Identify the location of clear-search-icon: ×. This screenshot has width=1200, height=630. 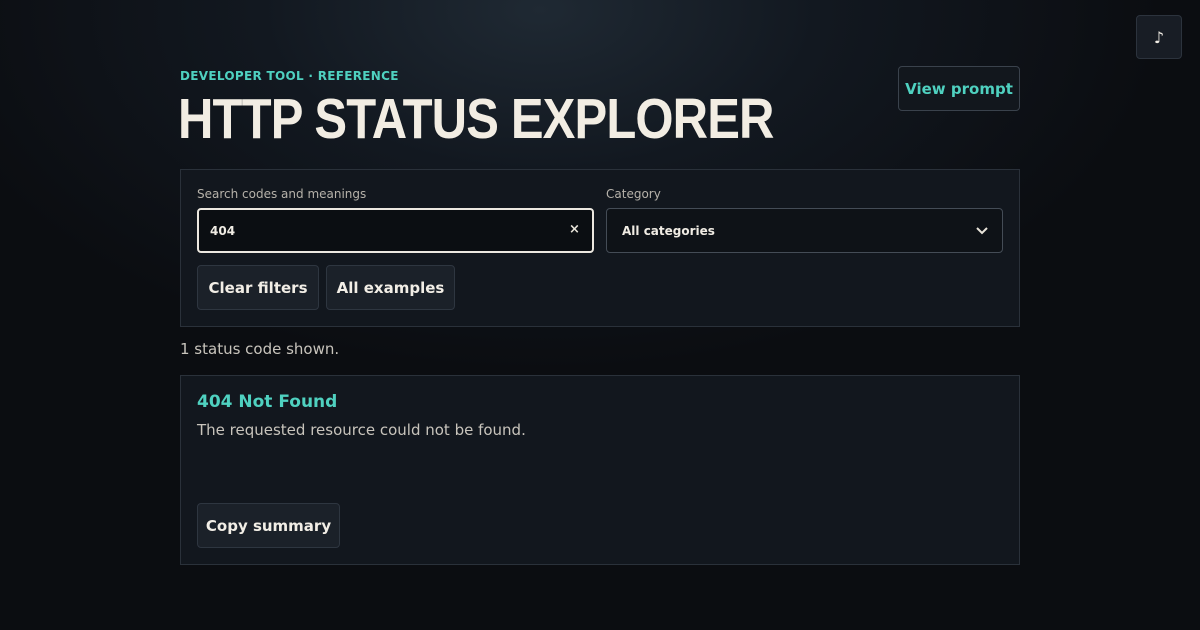
(574, 229).